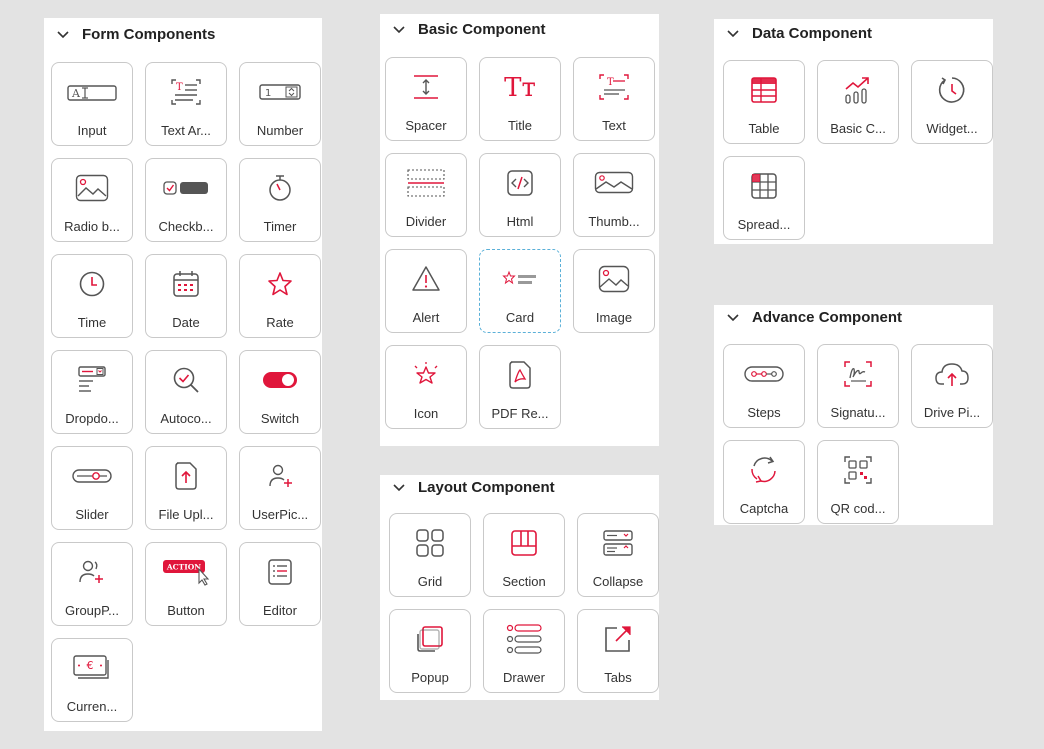  Describe the element at coordinates (430, 543) in the screenshot. I see `grid-icon` at that location.